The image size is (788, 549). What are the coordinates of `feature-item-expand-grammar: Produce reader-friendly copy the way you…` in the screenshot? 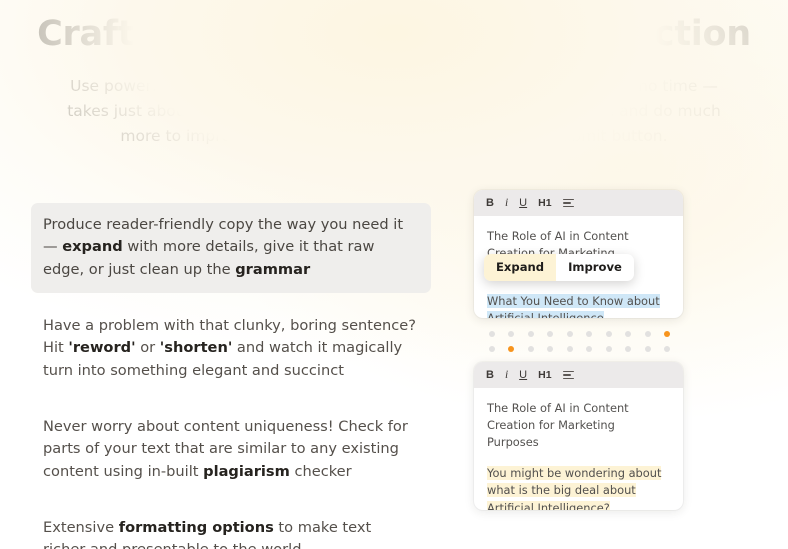 It's located at (231, 248).